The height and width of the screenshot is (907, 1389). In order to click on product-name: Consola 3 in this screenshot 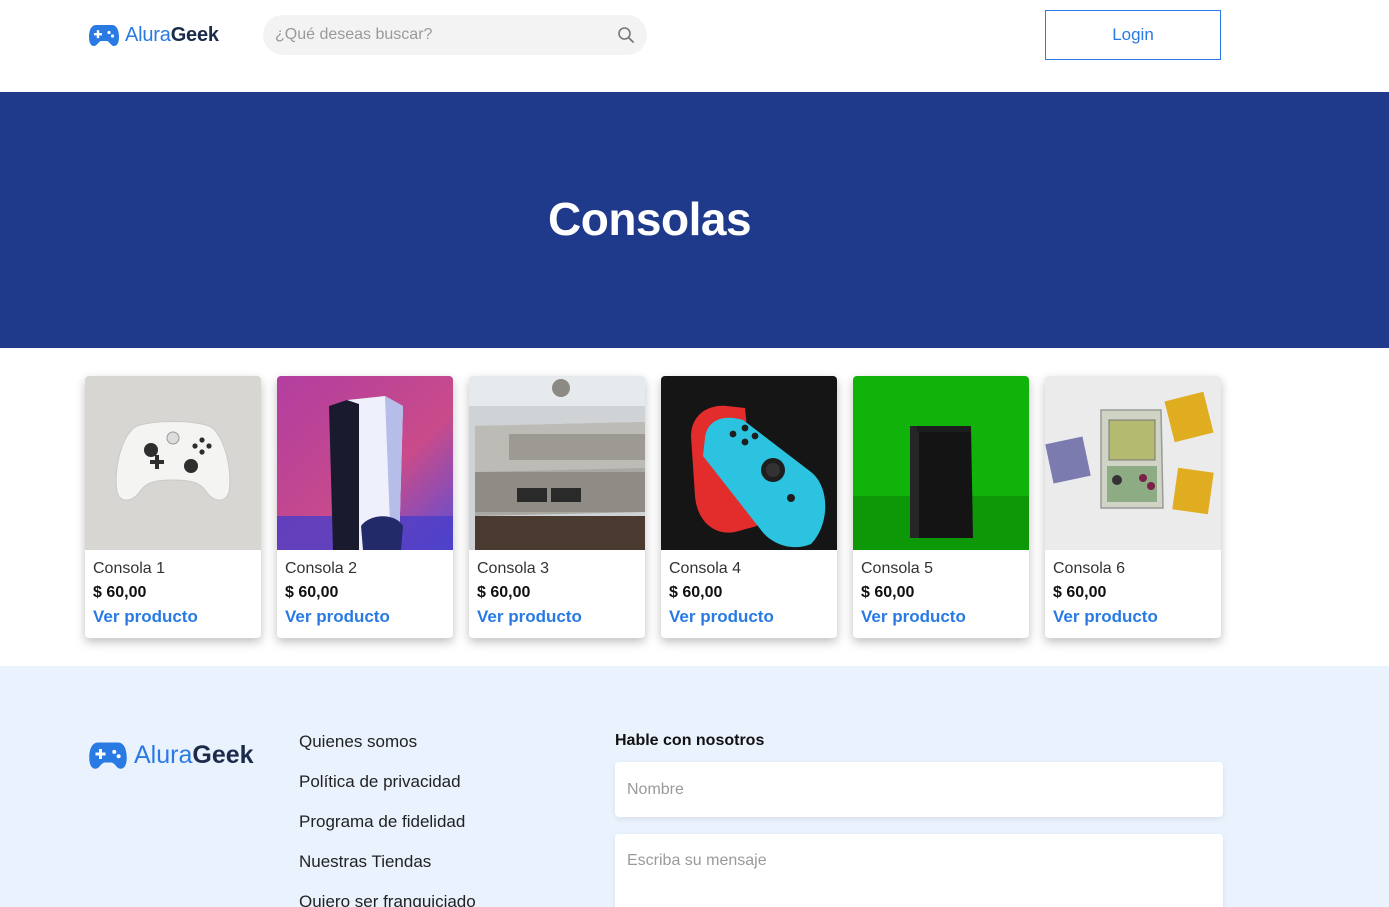, I will do `click(513, 568)`.